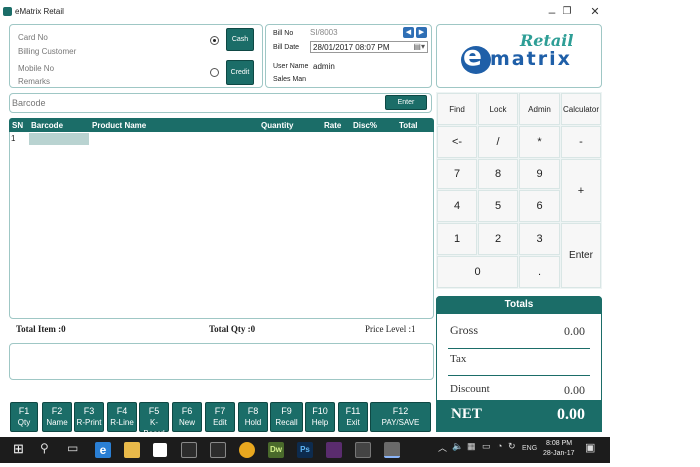  I want to click on tools-icon, so click(363, 450).